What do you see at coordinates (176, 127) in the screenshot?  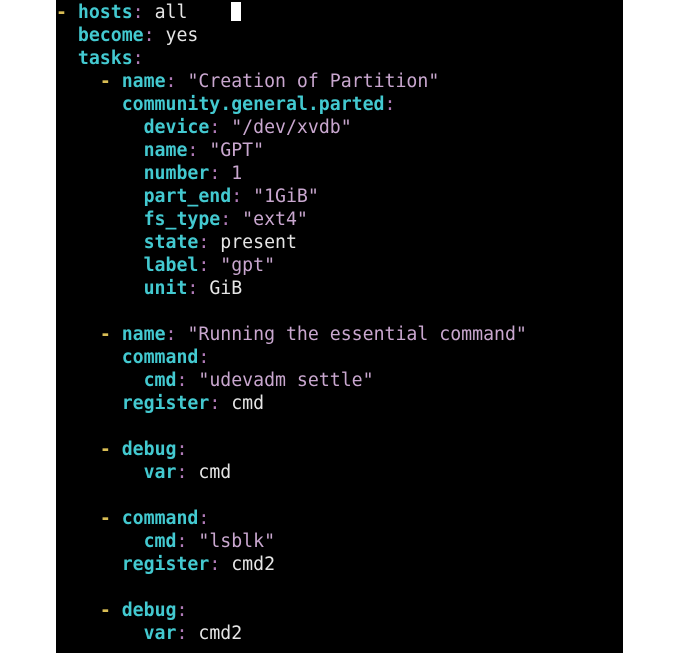 I see `yaml-key: device` at bounding box center [176, 127].